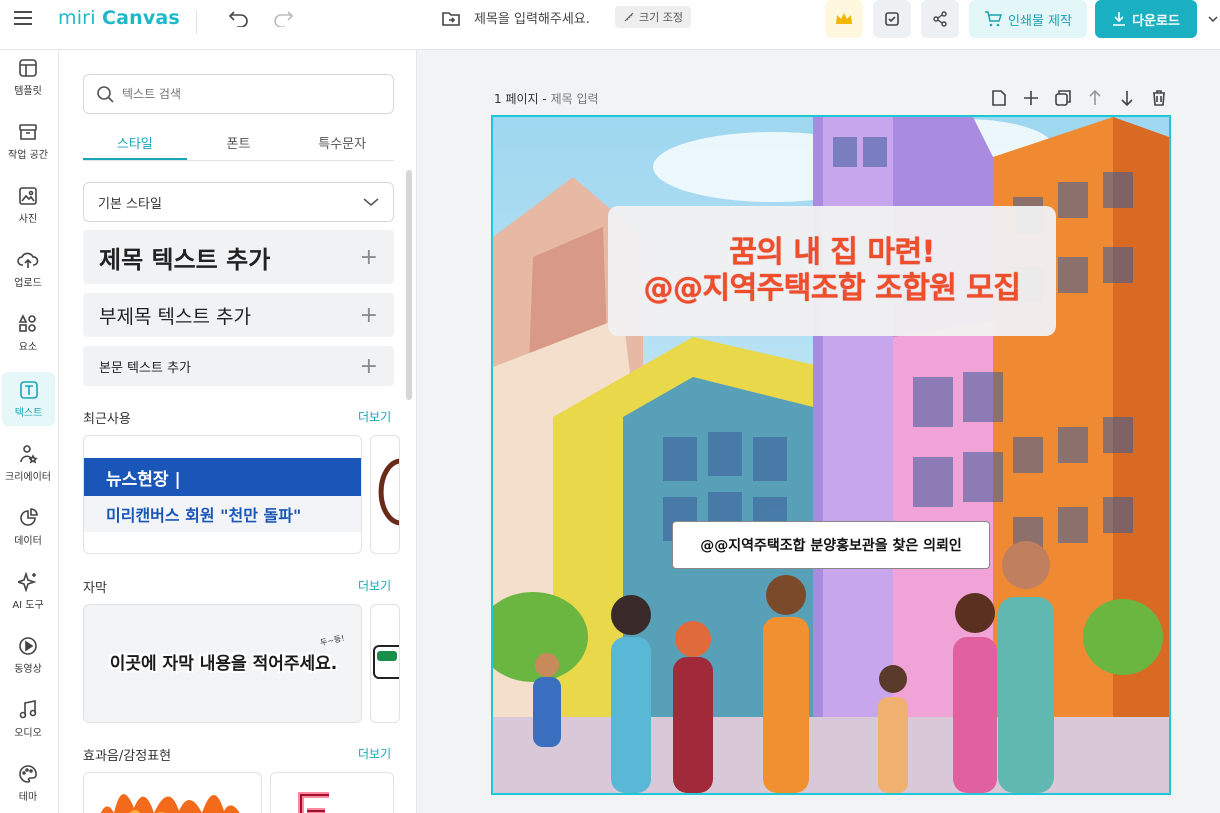 The image size is (1220, 813). What do you see at coordinates (374, 416) in the screenshot?
I see `more-link-recent: 더보기` at bounding box center [374, 416].